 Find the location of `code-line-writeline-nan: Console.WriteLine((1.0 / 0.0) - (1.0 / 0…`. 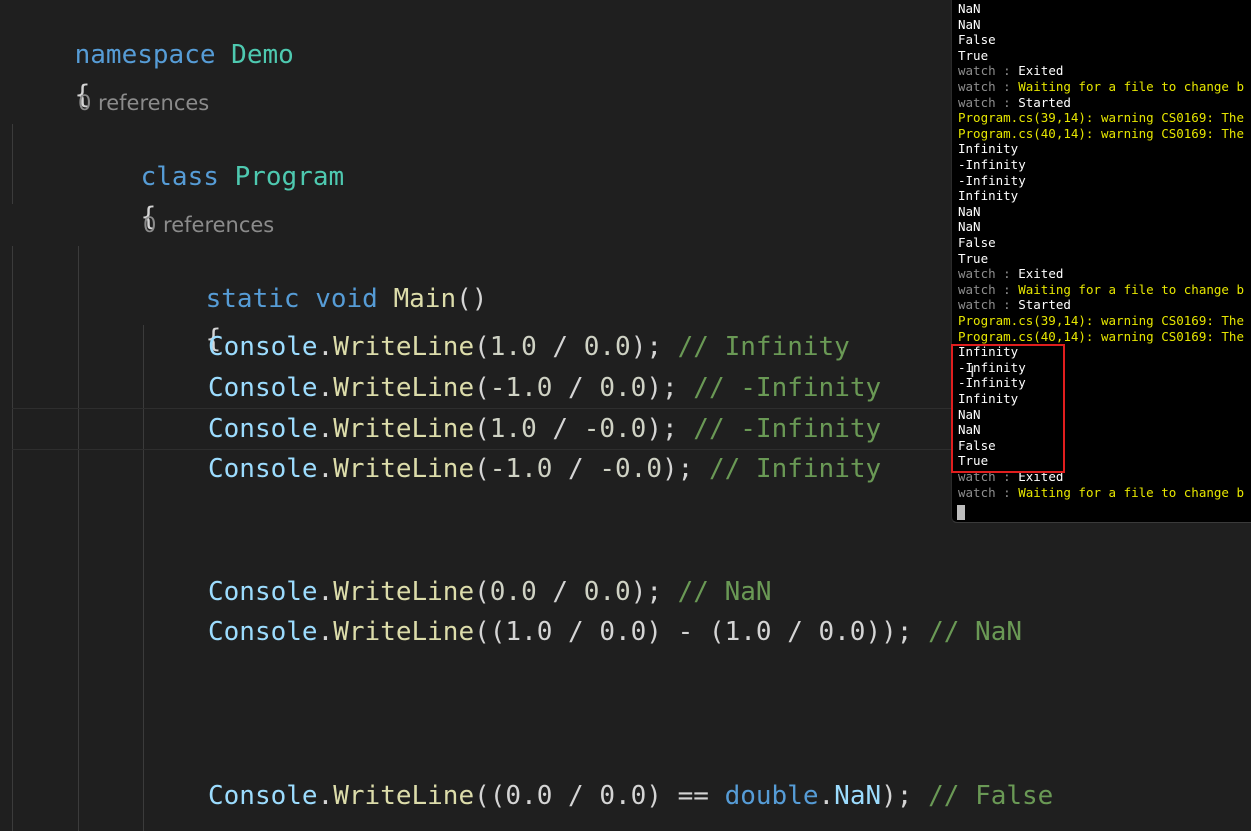

code-line-writeline-nan: Console.WriteLine((1.0 / 0.0) - (1.0 / 0… is located at coordinates (615, 632).